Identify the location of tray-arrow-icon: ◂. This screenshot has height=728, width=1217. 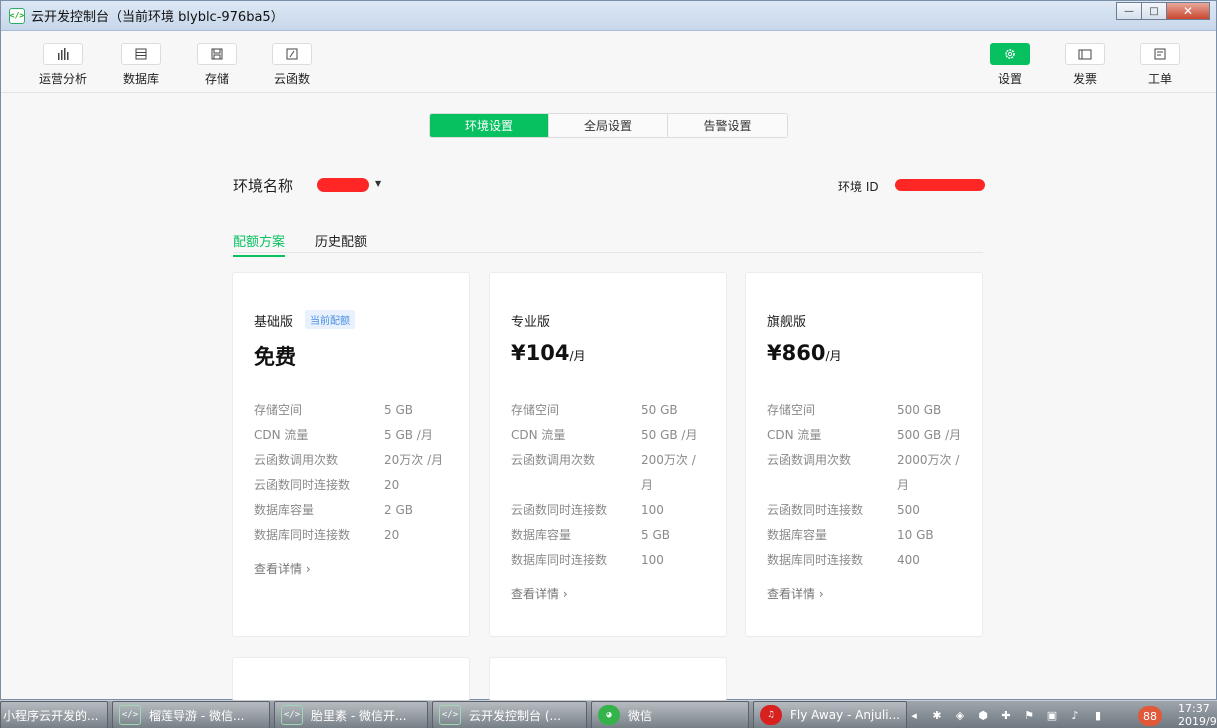
(914, 715).